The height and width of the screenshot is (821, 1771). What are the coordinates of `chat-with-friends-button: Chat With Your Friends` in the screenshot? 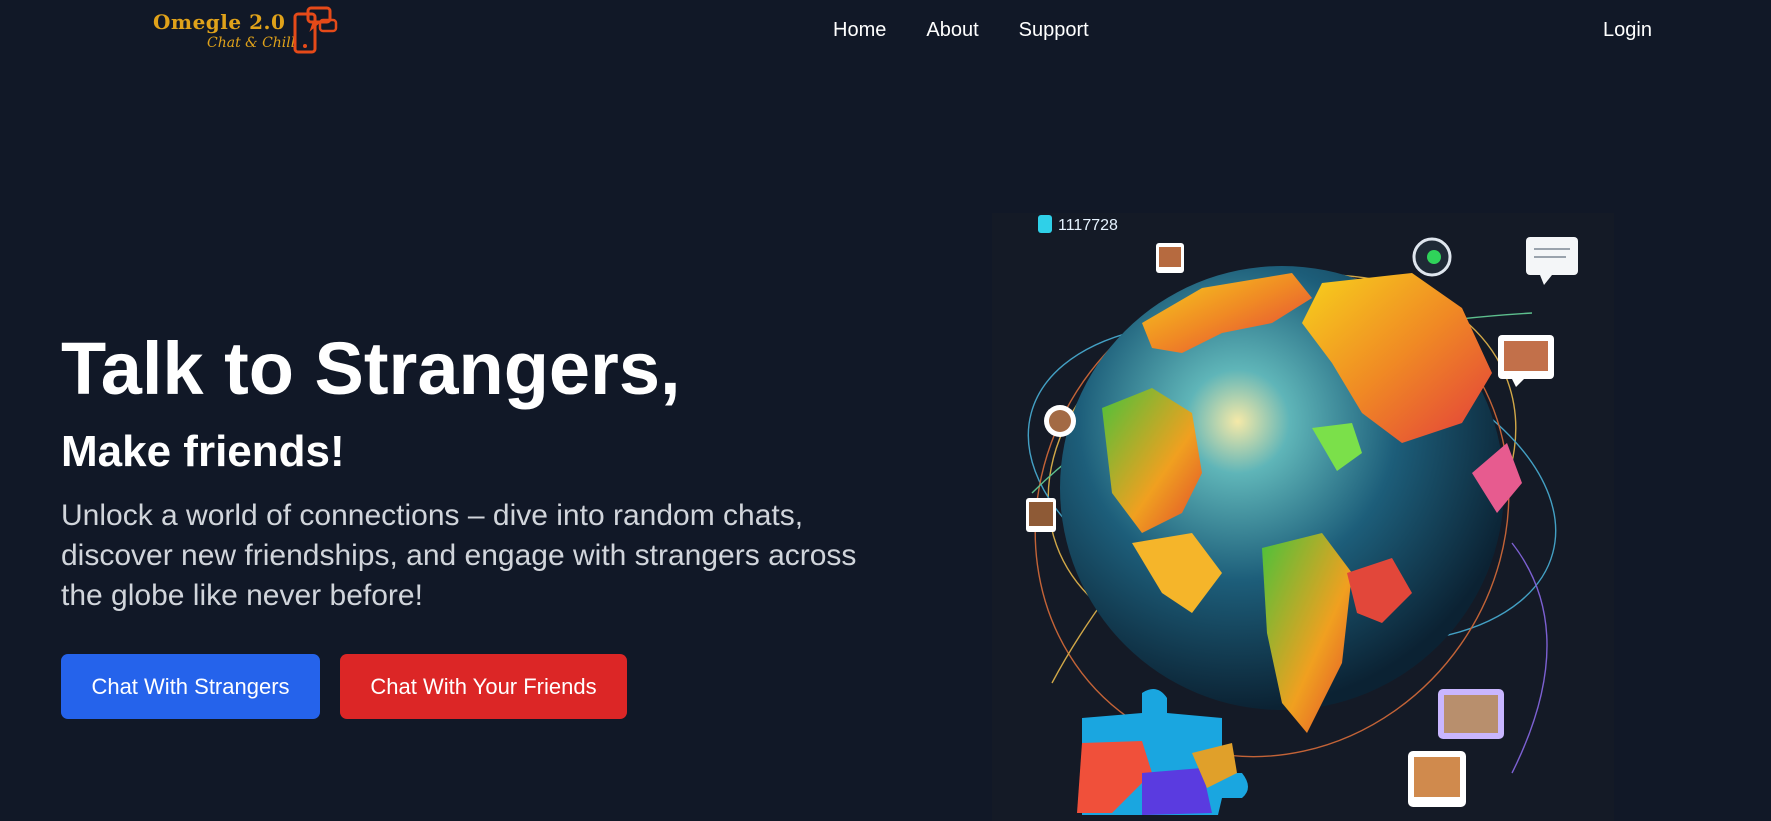 It's located at (483, 686).